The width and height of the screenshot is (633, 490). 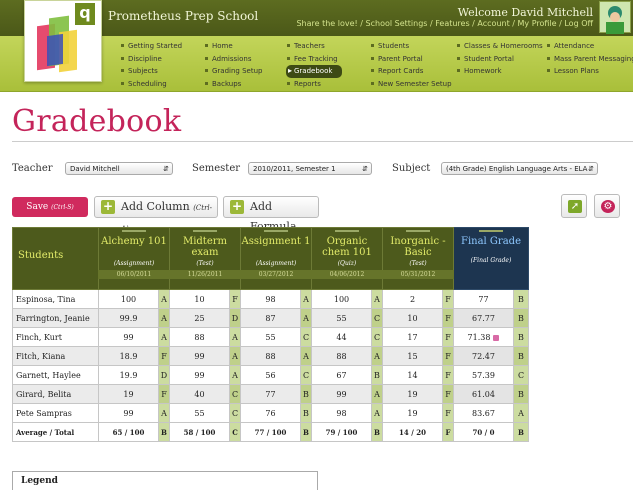 What do you see at coordinates (199, 394) in the screenshot?
I see `score-cell: 40` at bounding box center [199, 394].